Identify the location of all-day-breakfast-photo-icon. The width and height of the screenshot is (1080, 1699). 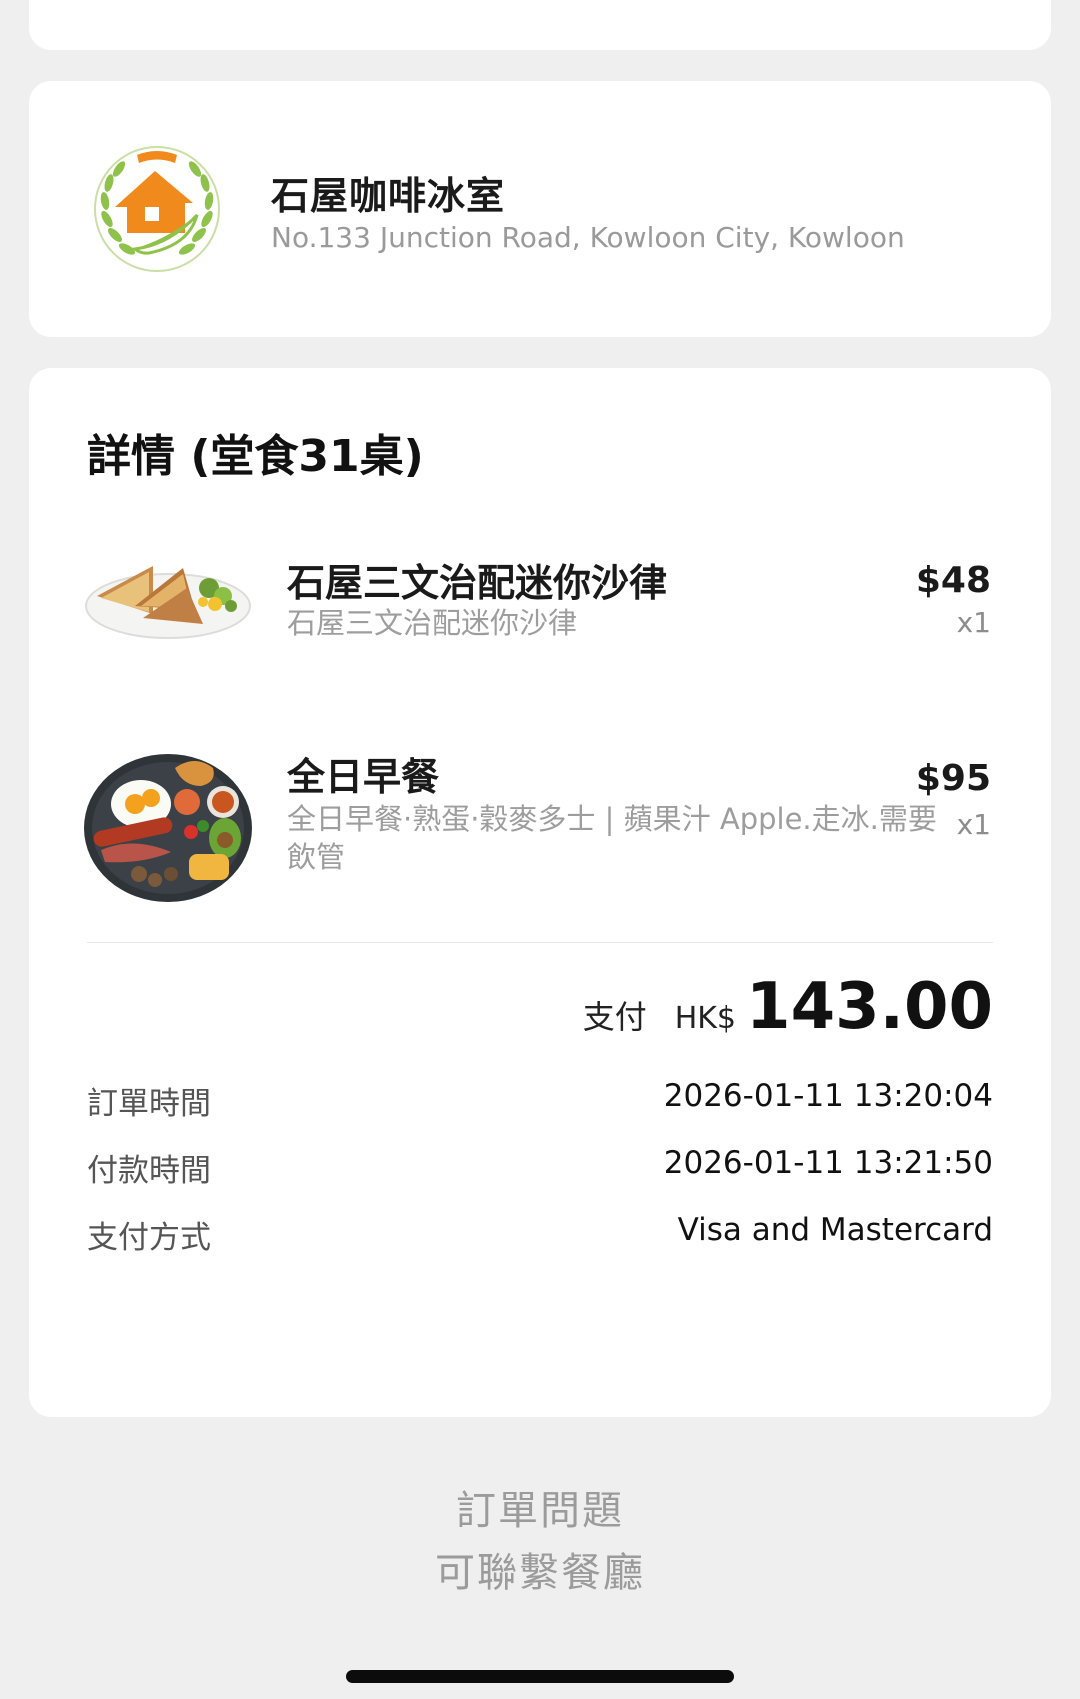
(168, 828).